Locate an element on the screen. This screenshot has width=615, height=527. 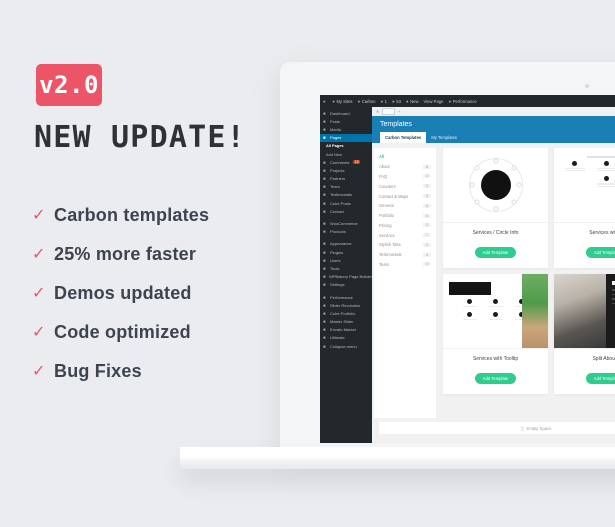
contact-icon: ■ is located at coordinates (324, 211).